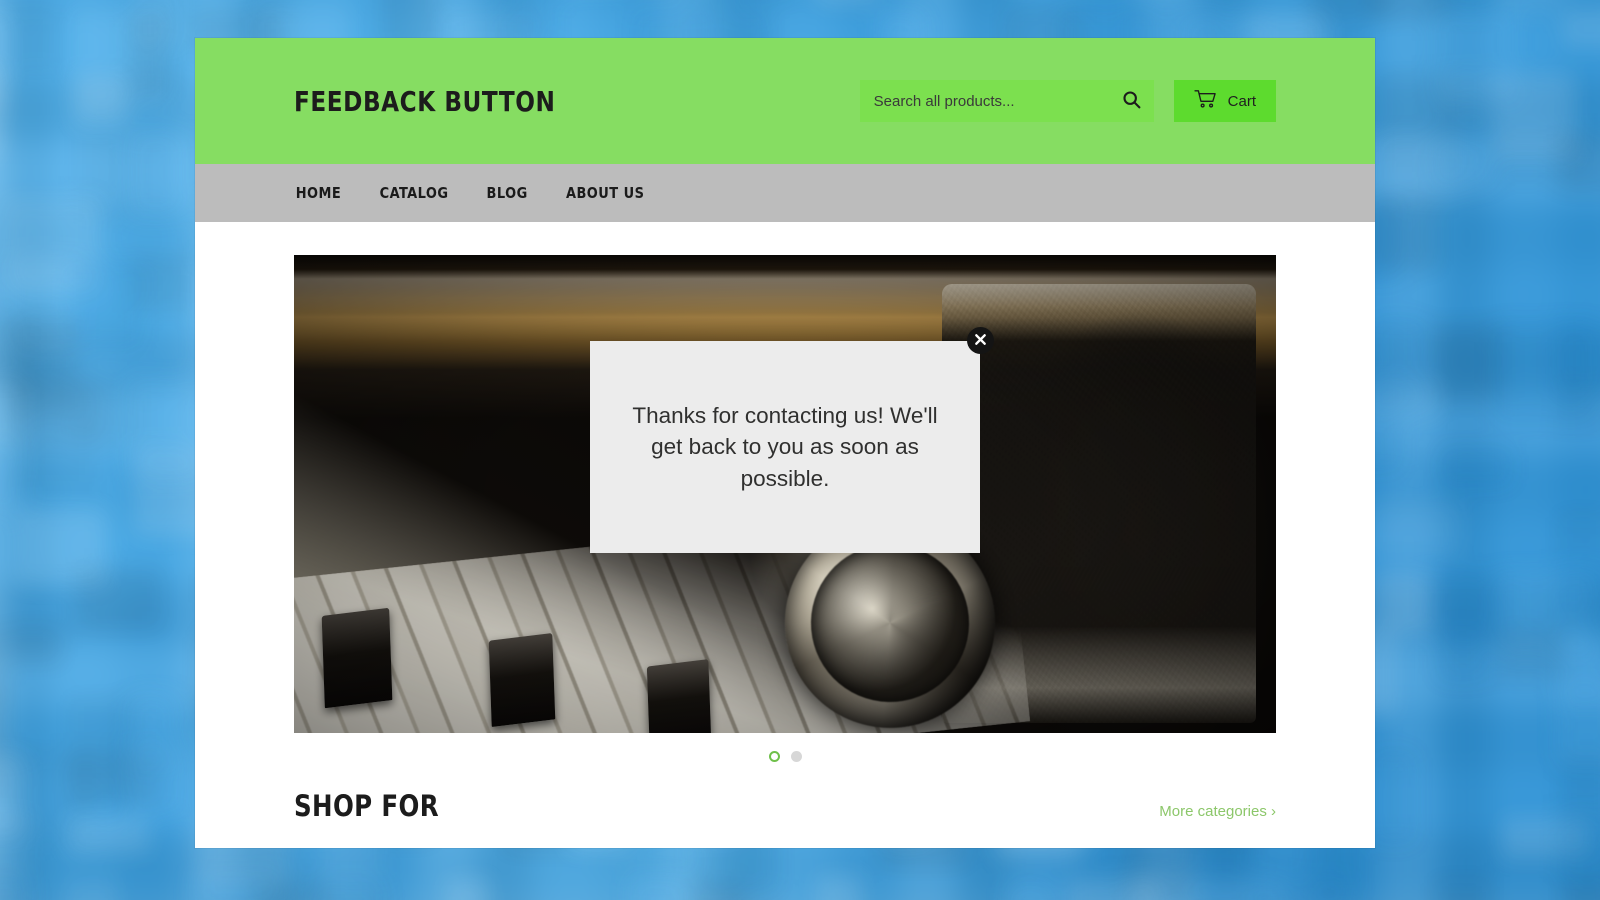  I want to click on search-submit-button, so click(1132, 101).